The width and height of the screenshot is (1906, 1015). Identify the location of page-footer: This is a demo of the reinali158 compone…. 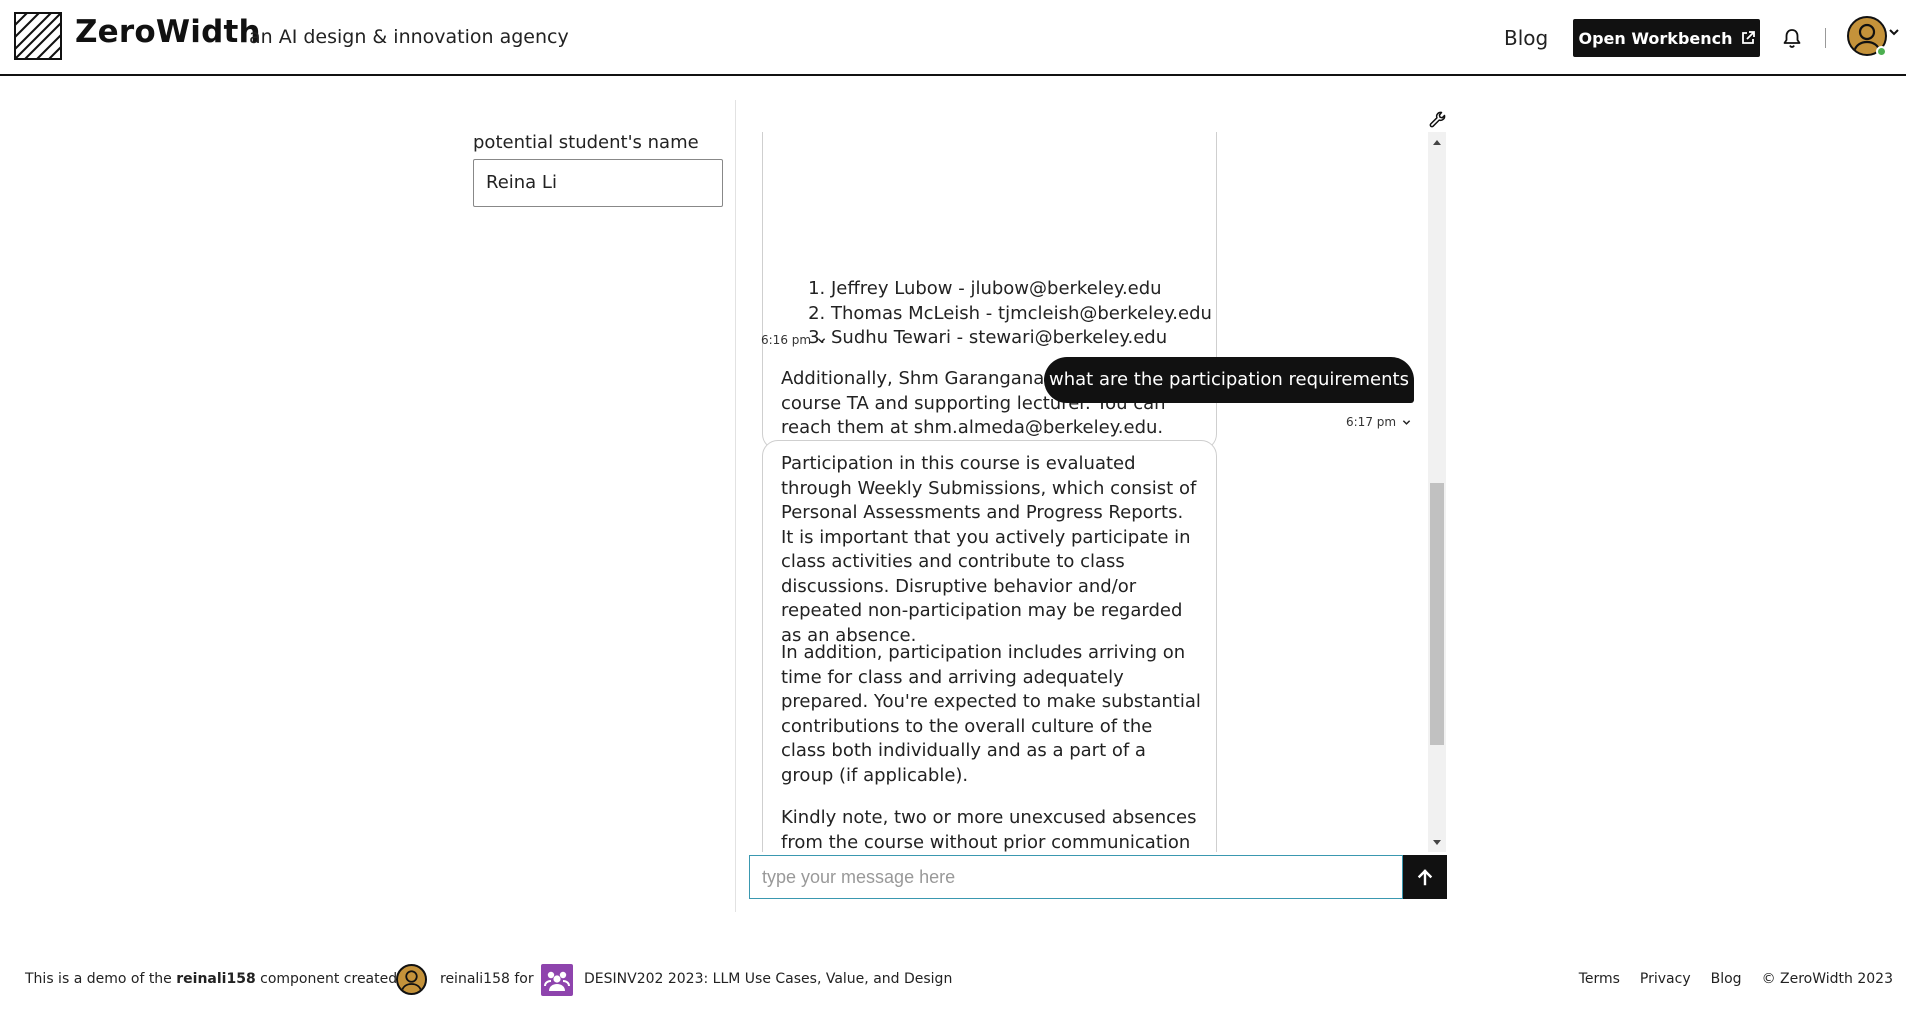
(953, 980).